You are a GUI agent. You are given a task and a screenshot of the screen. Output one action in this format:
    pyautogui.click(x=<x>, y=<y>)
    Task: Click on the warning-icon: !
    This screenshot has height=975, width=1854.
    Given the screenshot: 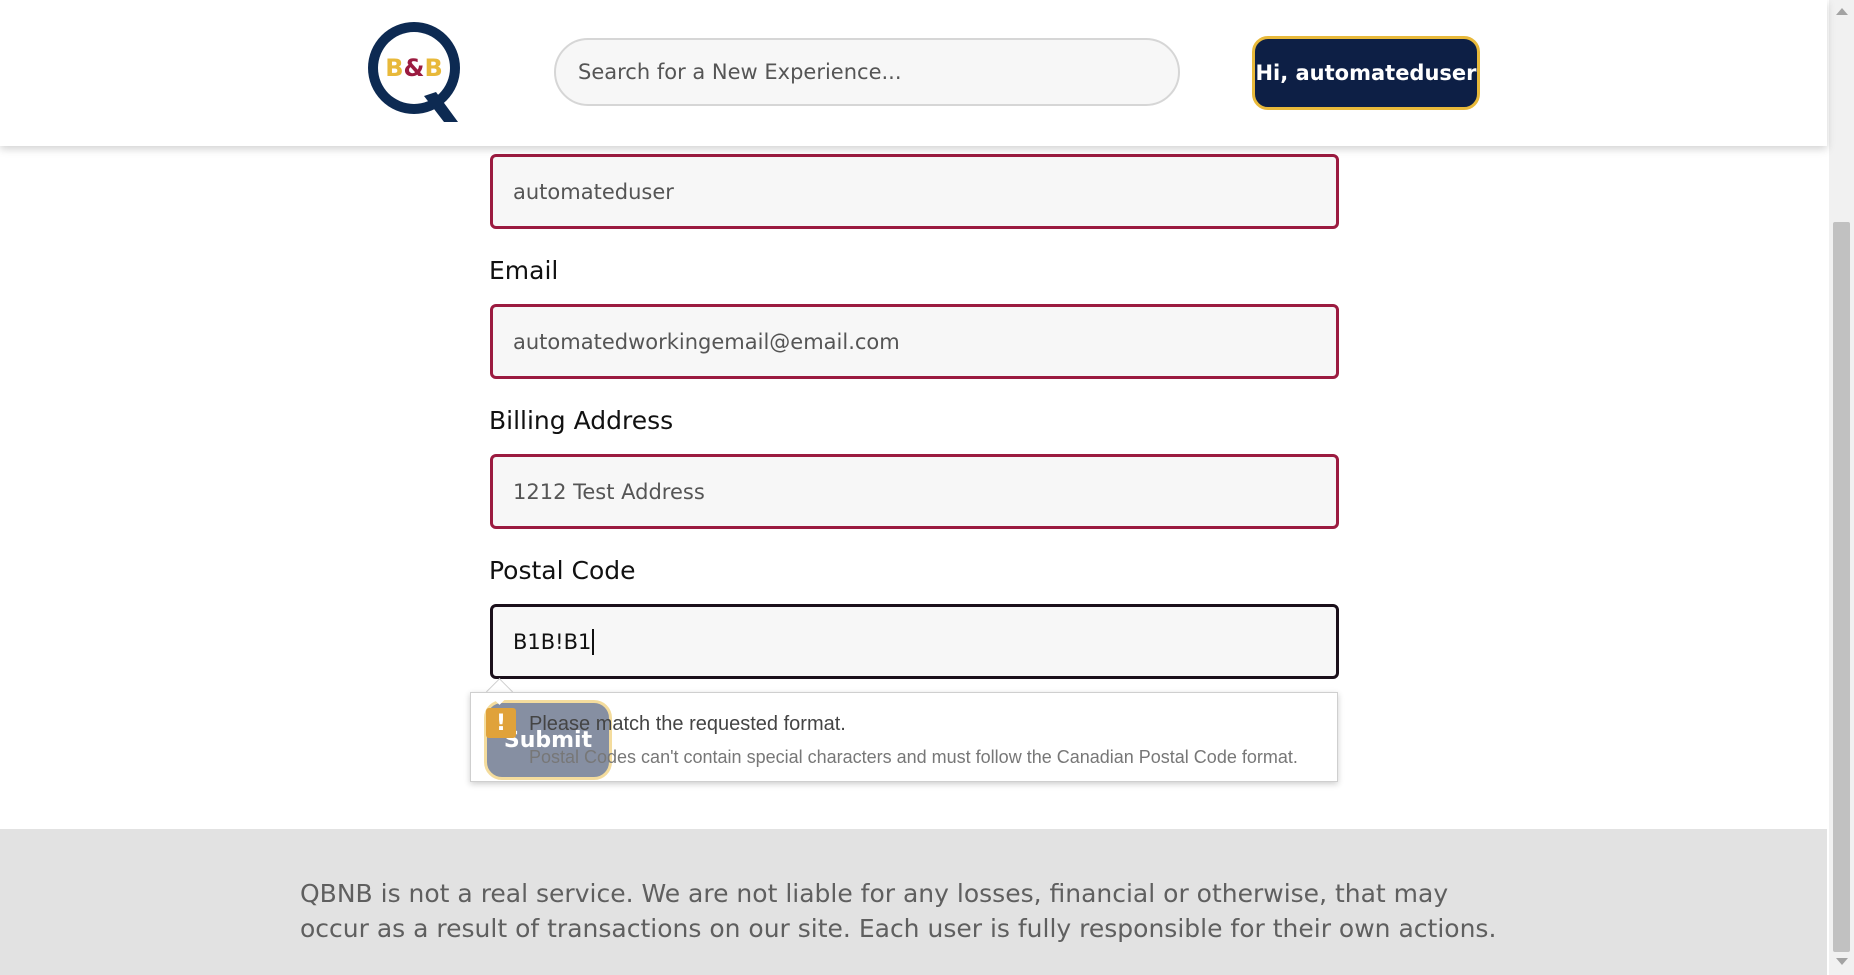 What is the action you would take?
    pyautogui.click(x=501, y=723)
    